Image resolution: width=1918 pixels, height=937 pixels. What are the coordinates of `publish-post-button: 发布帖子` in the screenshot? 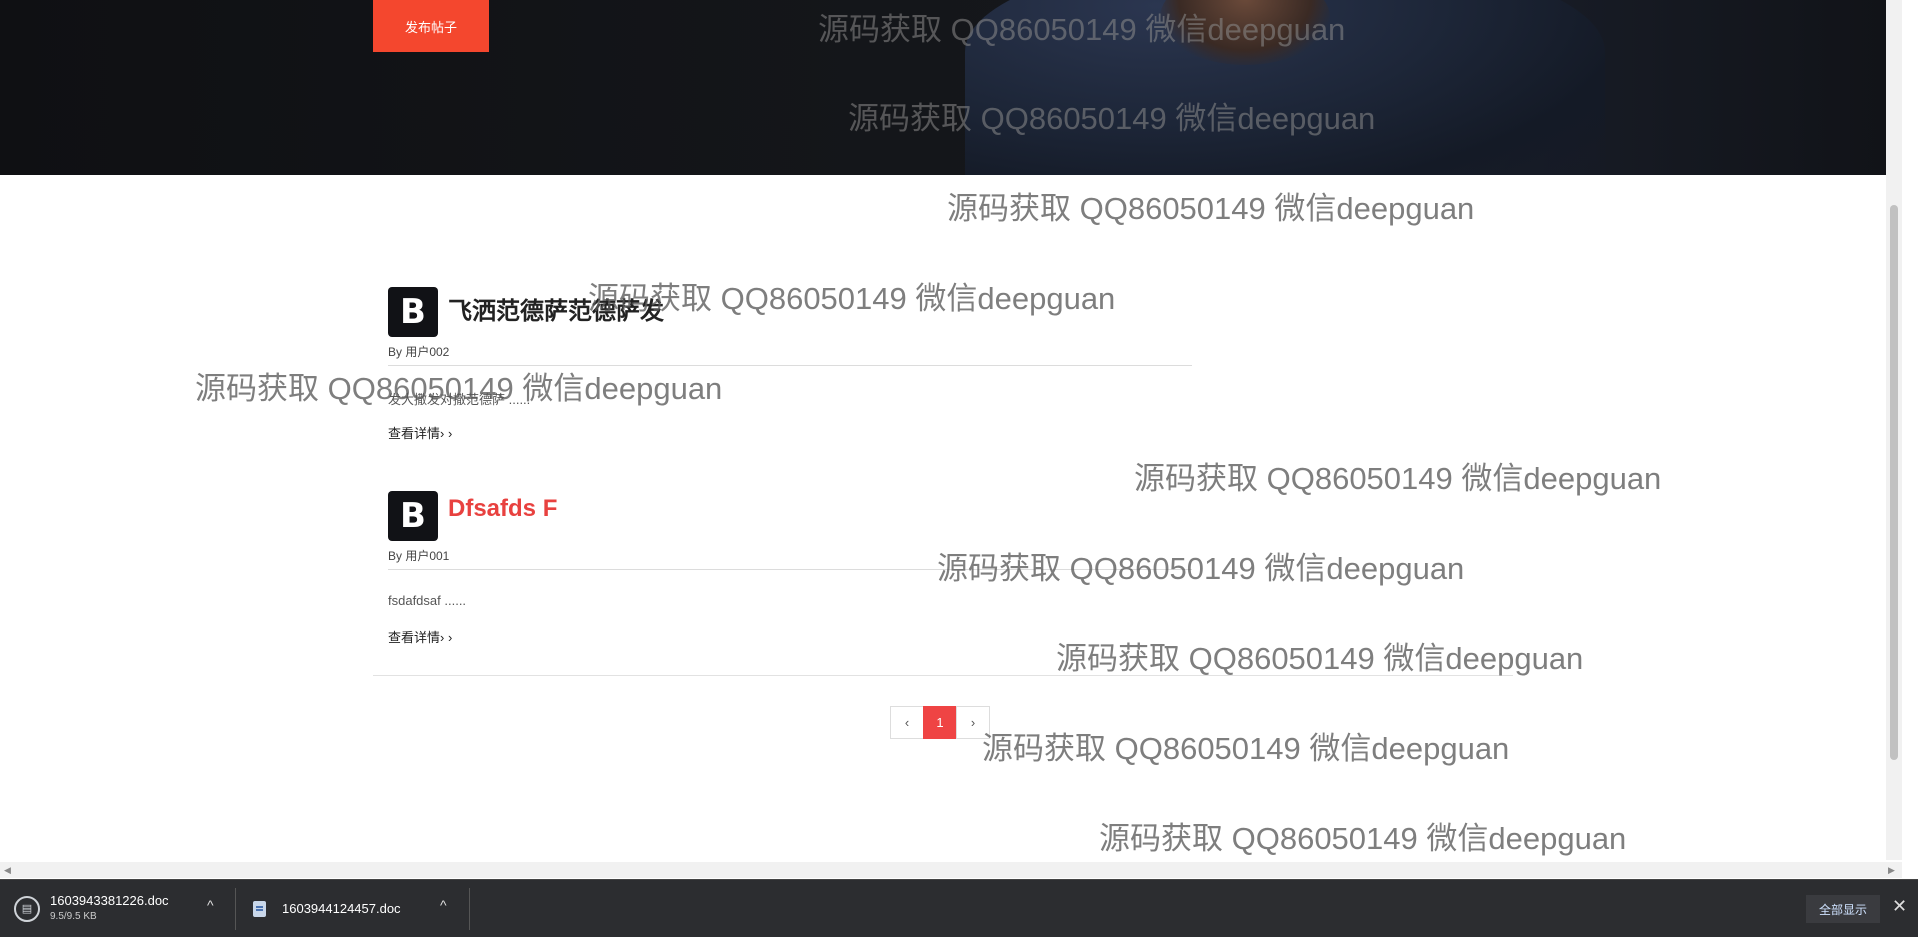 It's located at (431, 26).